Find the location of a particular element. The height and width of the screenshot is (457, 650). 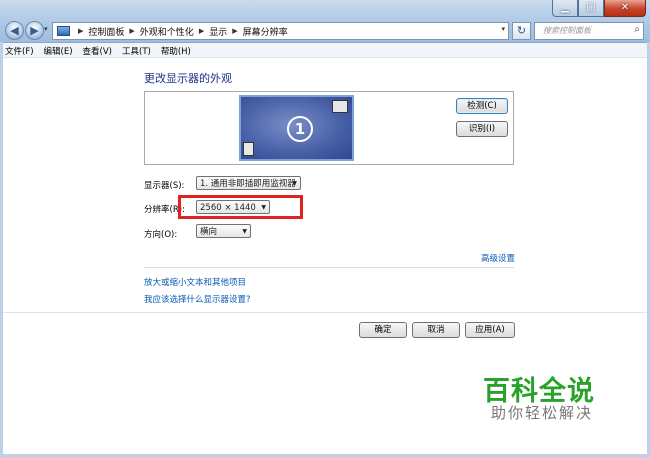

orientation-select-value: 横向 is located at coordinates (209, 232).